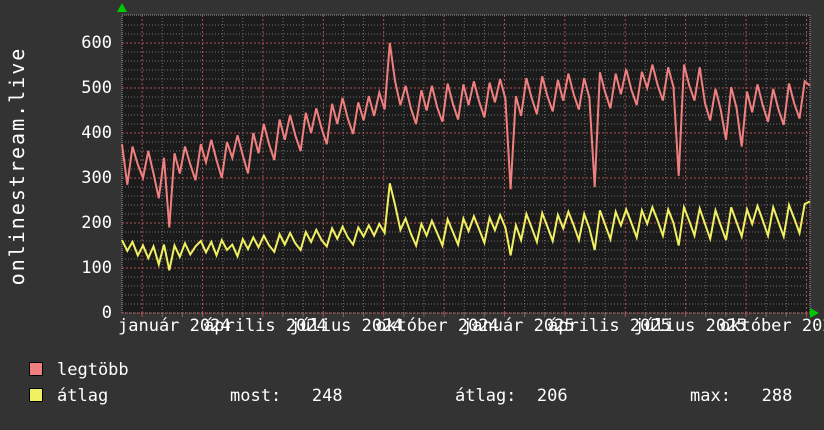 This screenshot has height=430, width=824. What do you see at coordinates (96, 88) in the screenshot?
I see `y-axis-tick-label: 500` at bounding box center [96, 88].